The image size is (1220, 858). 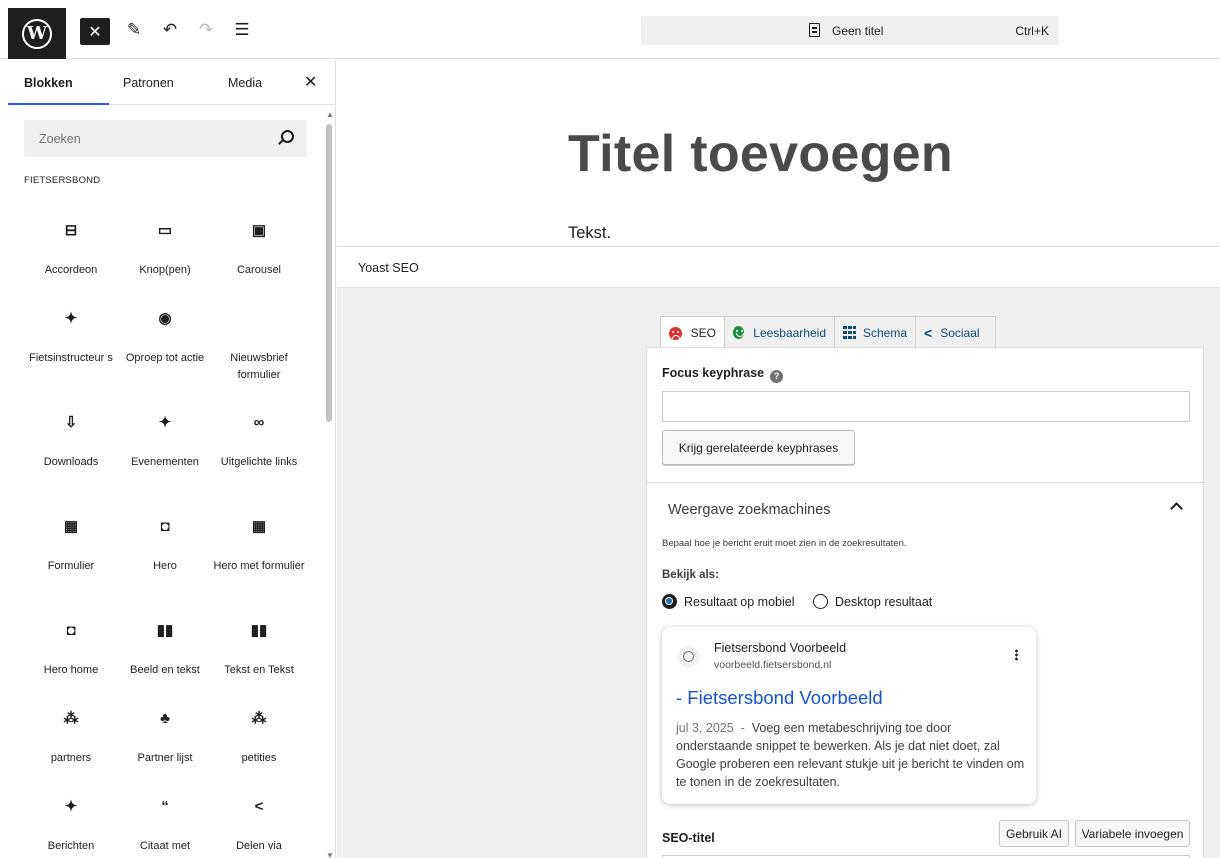 I want to click on block-label: Fietsinstructeur s, so click(x=71, y=358).